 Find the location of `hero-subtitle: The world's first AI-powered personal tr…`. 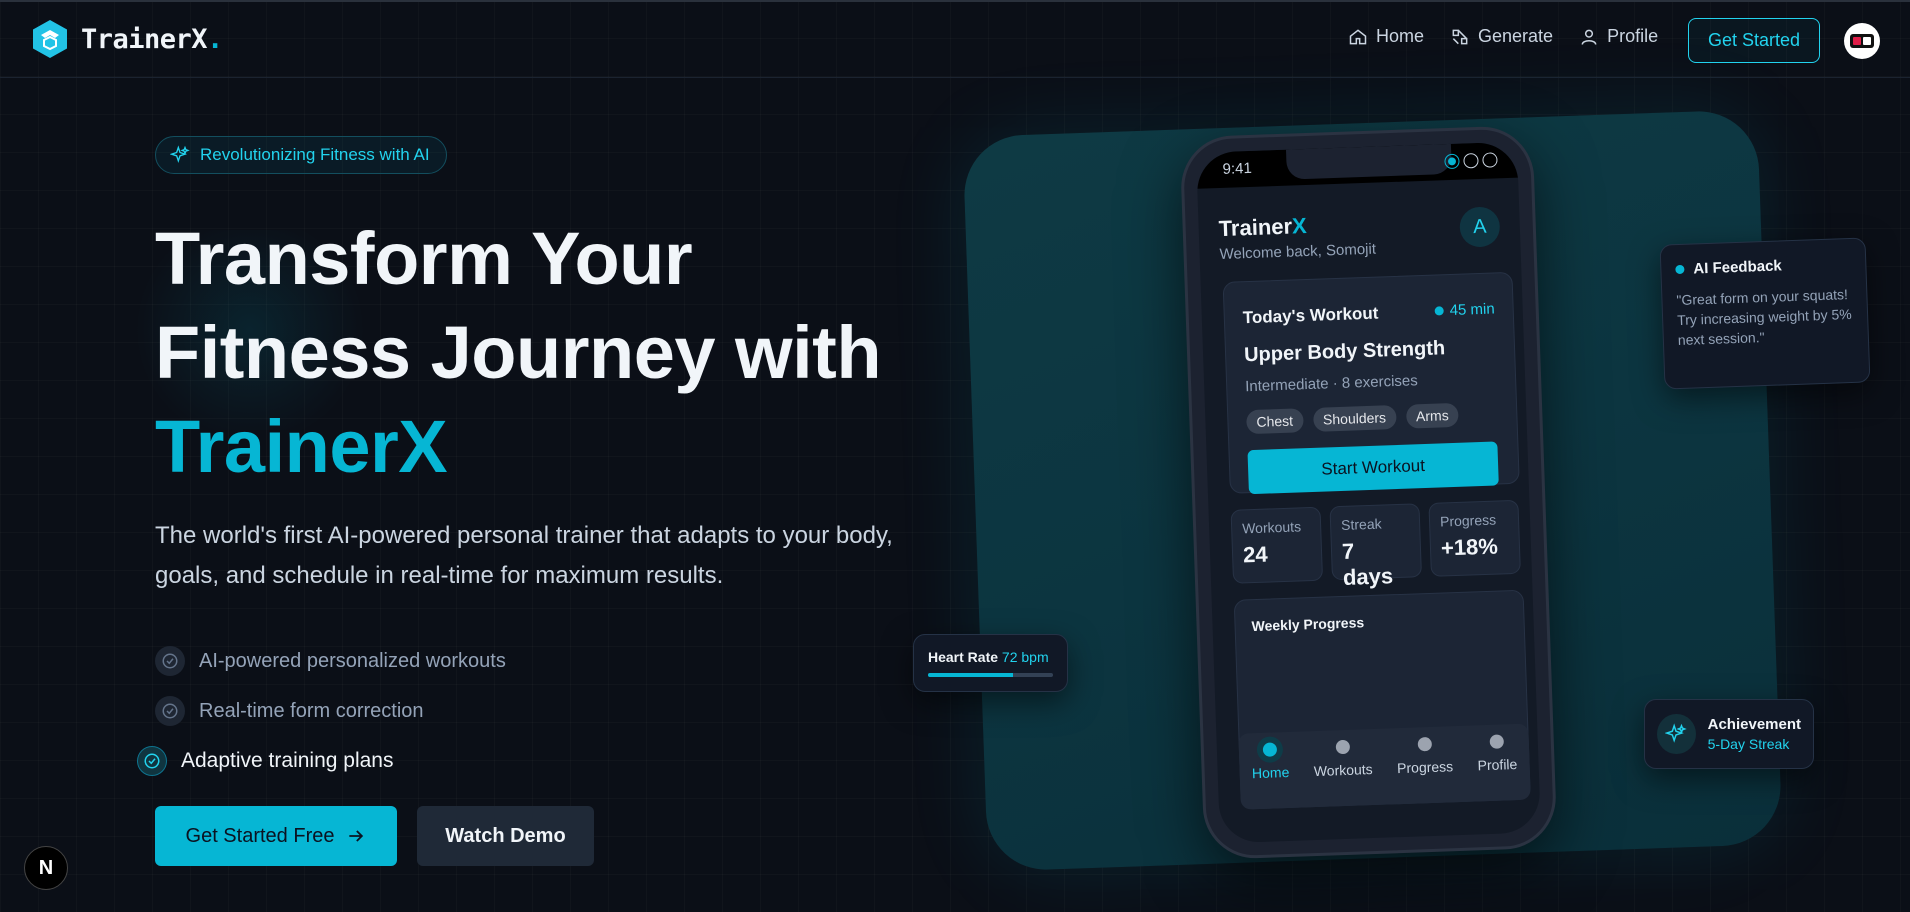

hero-subtitle: The world's first AI-powered personal tr… is located at coordinates (524, 555).